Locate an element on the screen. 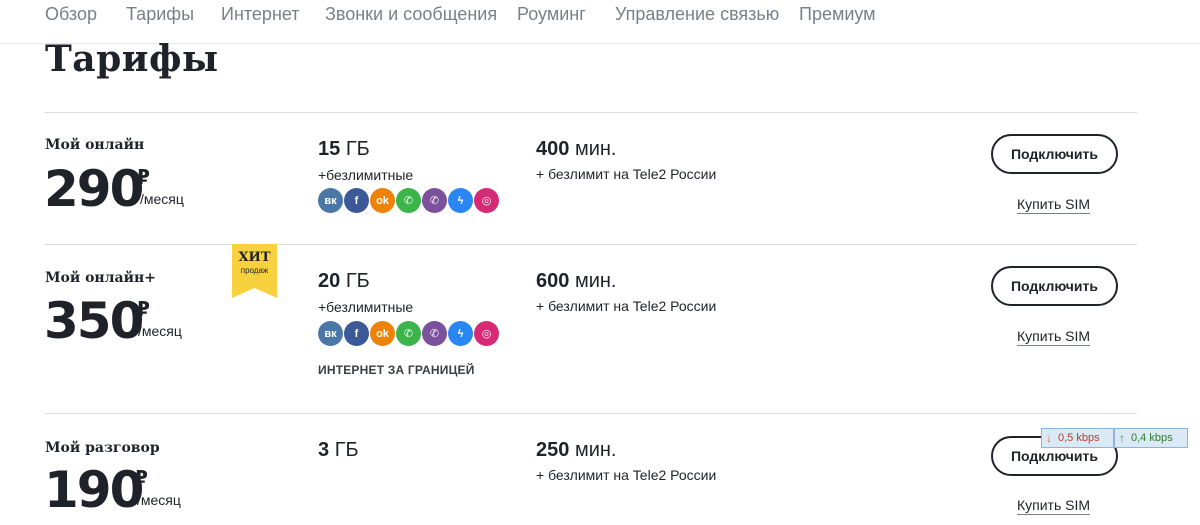  nav-item-premium: Премиум is located at coordinates (837, 14).